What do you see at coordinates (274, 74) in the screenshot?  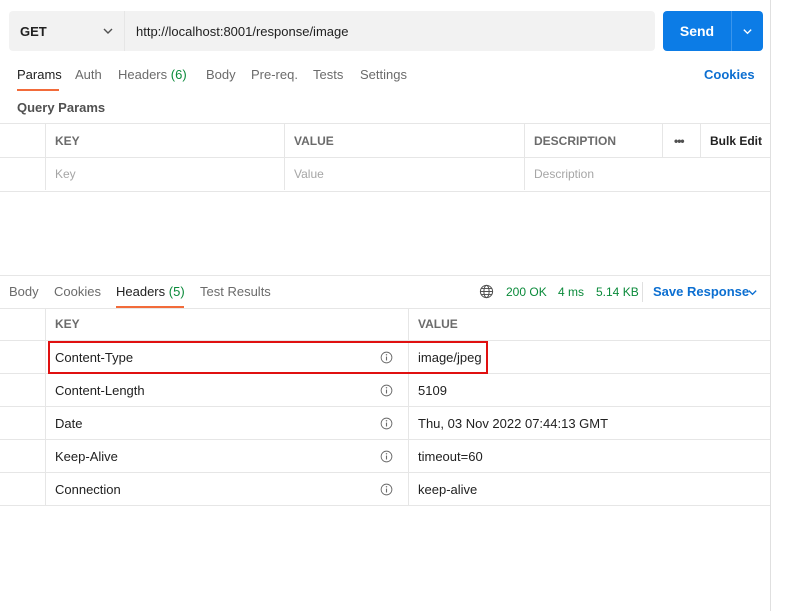 I see `tab-prereq: Pre-req.` at bounding box center [274, 74].